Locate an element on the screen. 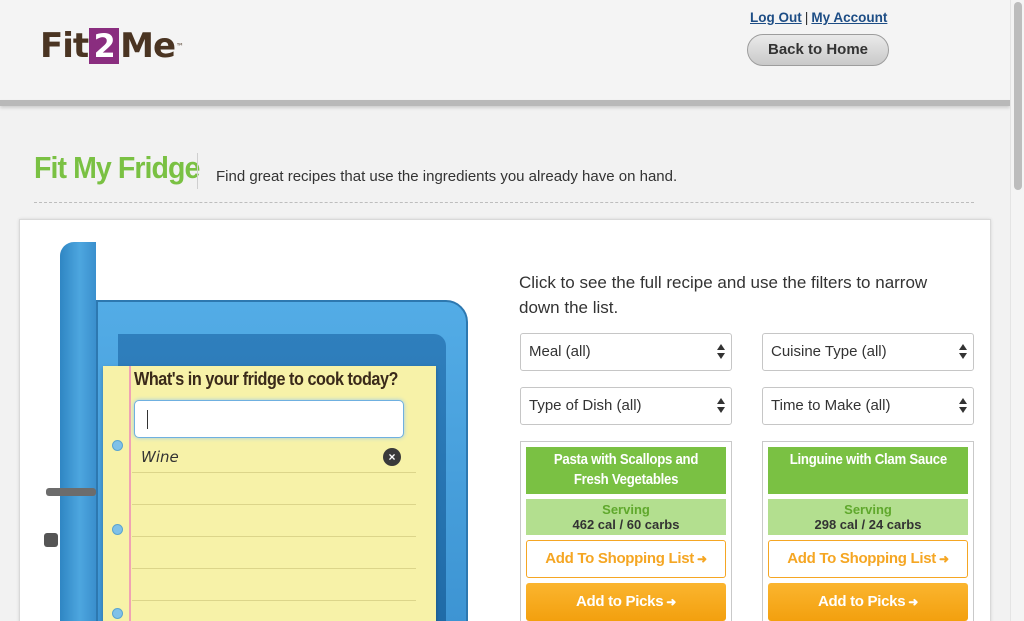  dashed-divider is located at coordinates (504, 202).